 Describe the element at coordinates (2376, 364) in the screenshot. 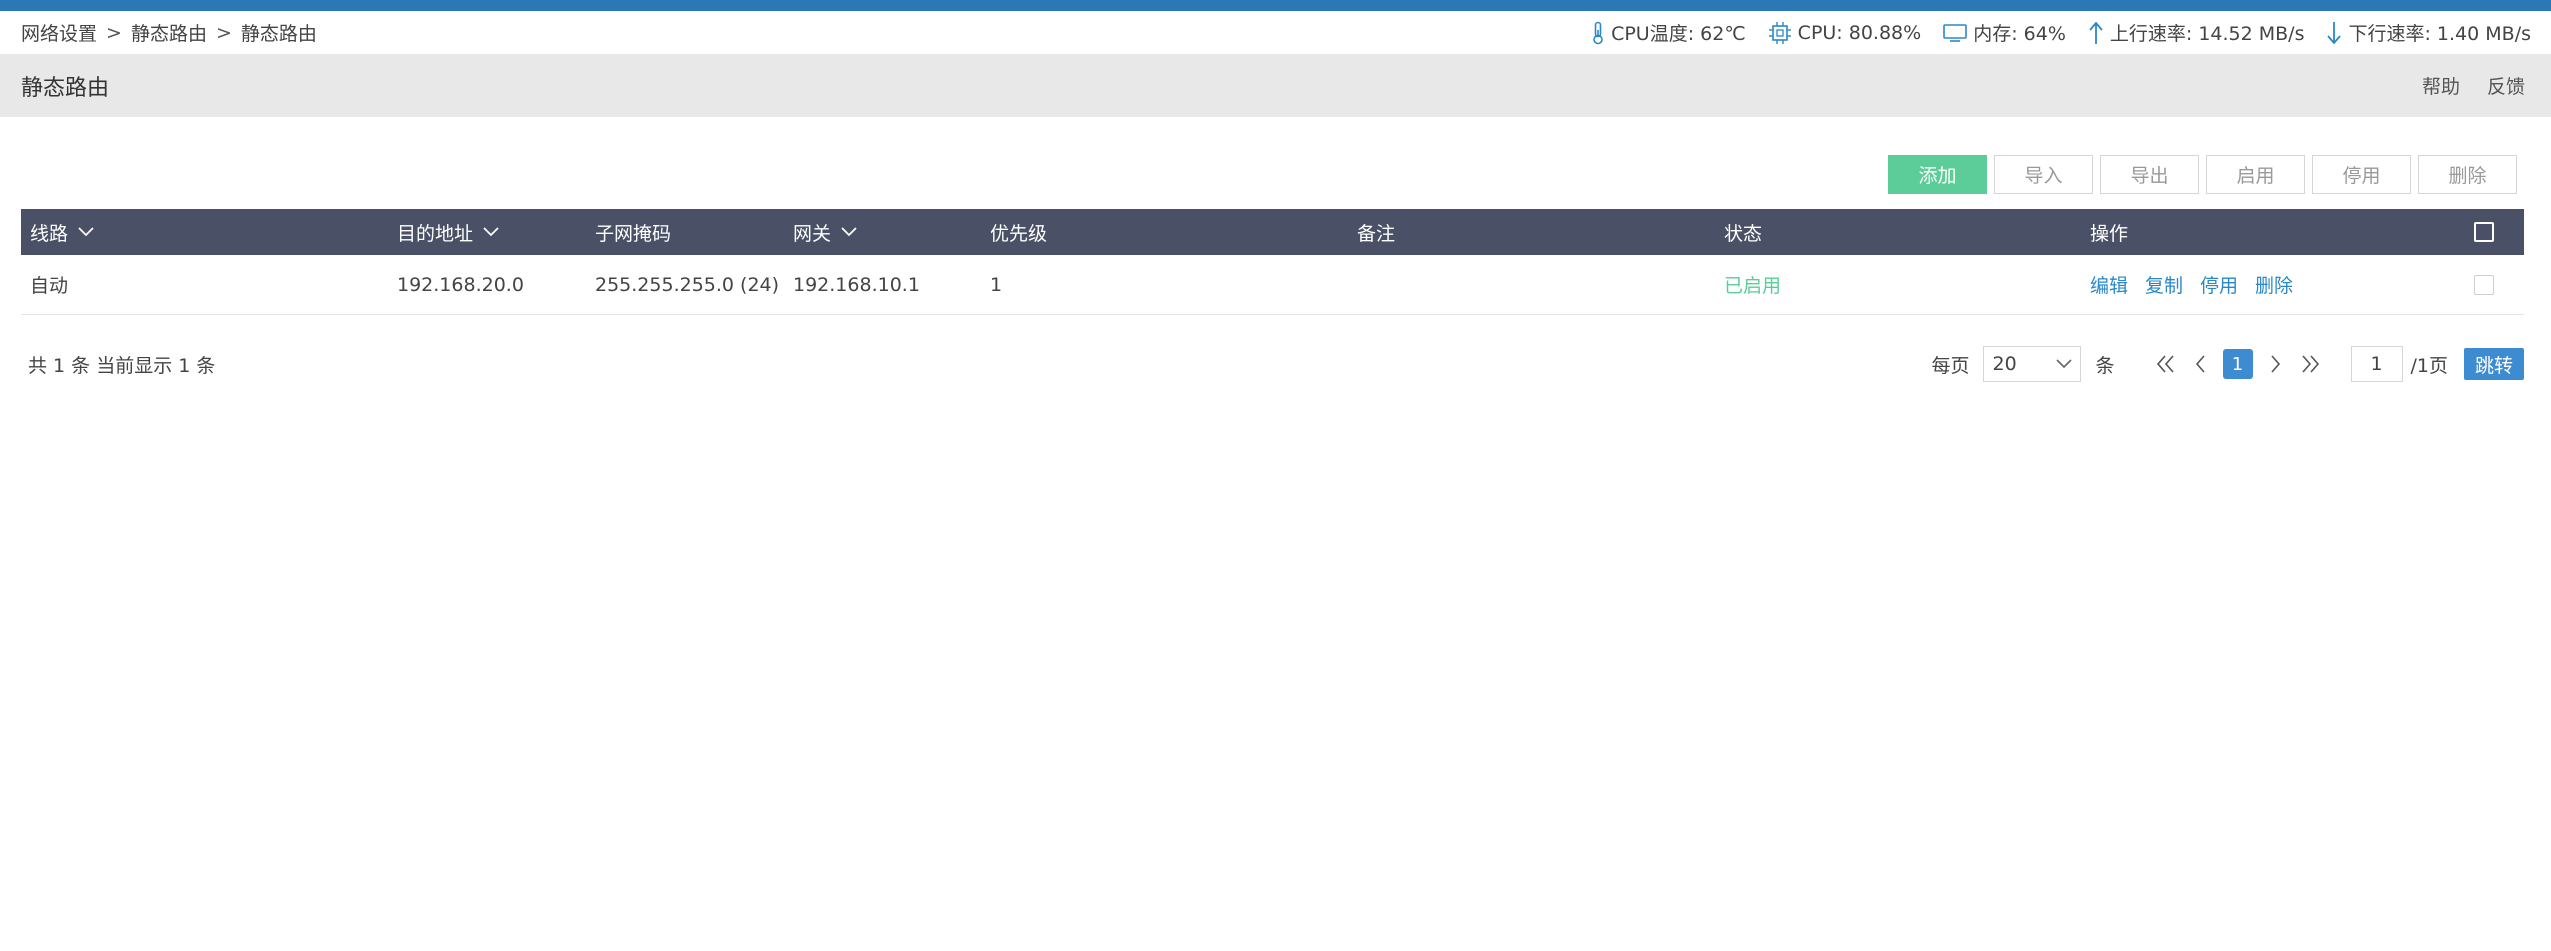

I see `page-jump-input: 1` at that location.